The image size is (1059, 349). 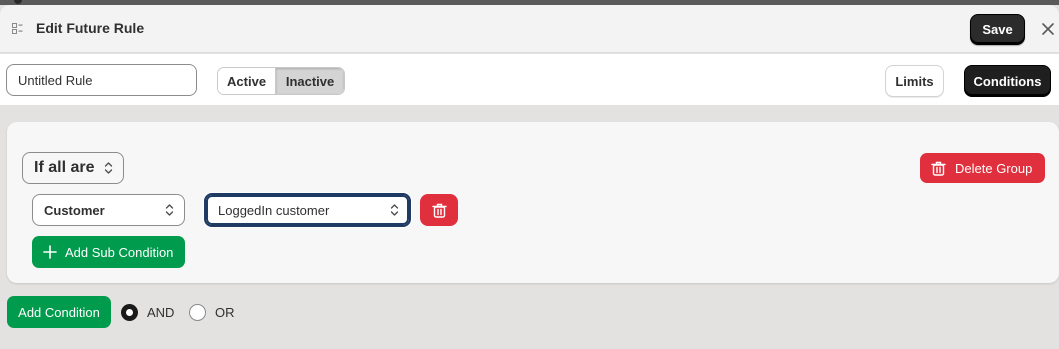 What do you see at coordinates (161, 312) in the screenshot?
I see `logic-and-label: AND` at bounding box center [161, 312].